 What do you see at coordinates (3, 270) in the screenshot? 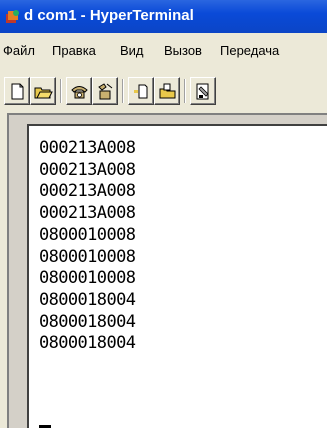
I see `window-edge` at bounding box center [3, 270].